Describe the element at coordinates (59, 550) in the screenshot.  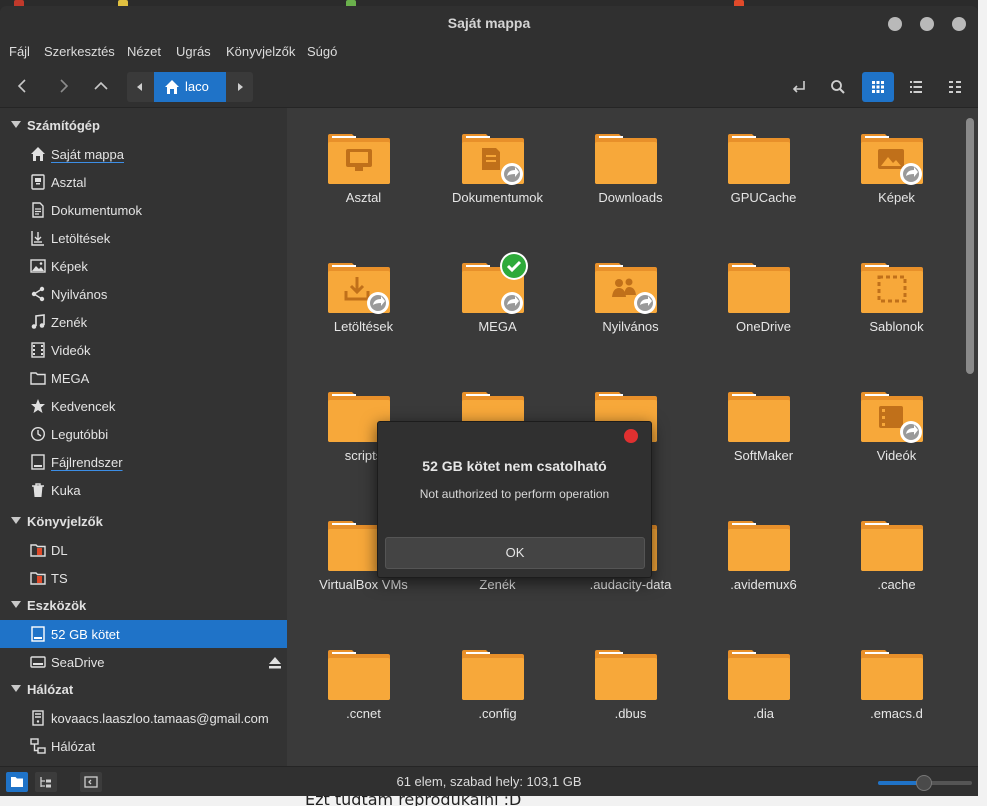
I see `sidebar-item-label: DL` at that location.